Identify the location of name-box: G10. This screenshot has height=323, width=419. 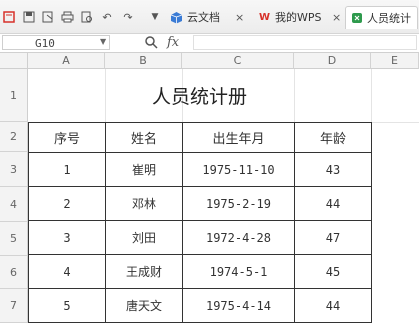
(56, 42).